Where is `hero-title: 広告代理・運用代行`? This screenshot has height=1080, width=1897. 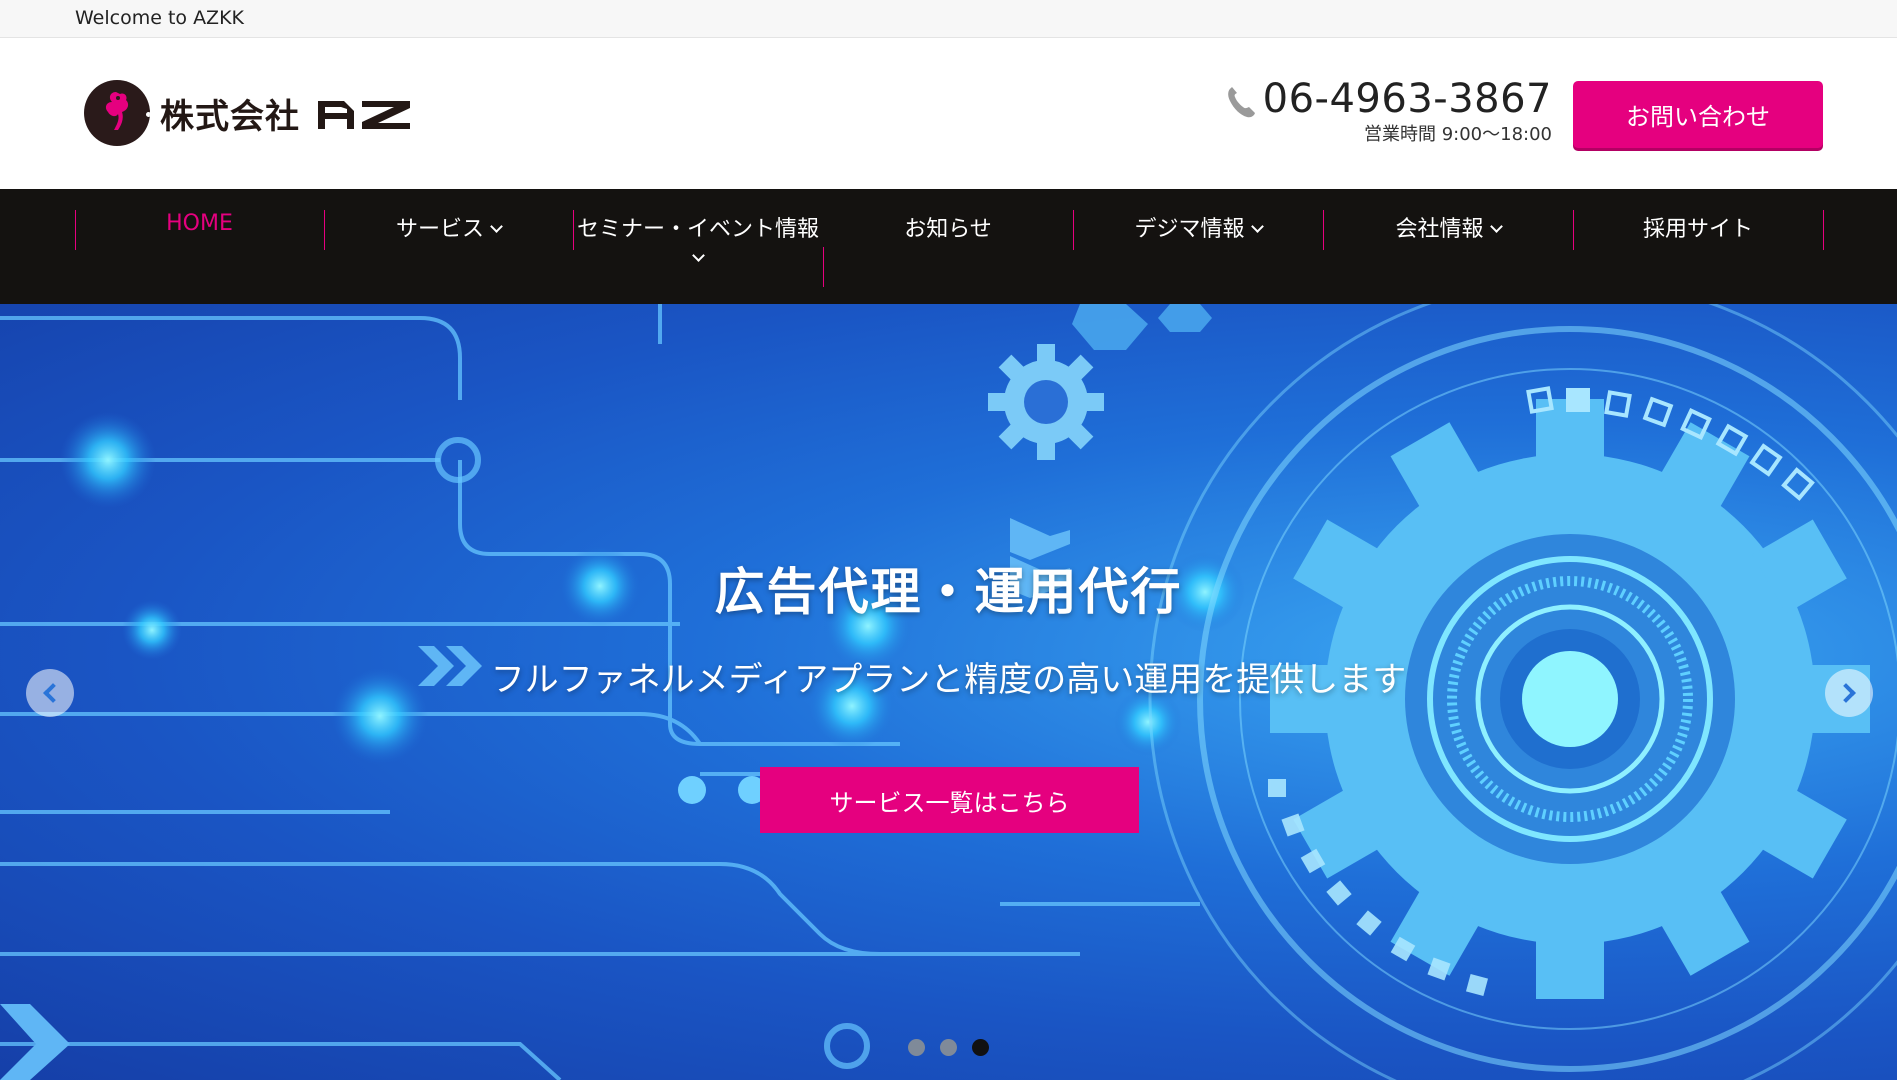
hero-title: 広告代理・運用代行 is located at coordinates (948, 592).